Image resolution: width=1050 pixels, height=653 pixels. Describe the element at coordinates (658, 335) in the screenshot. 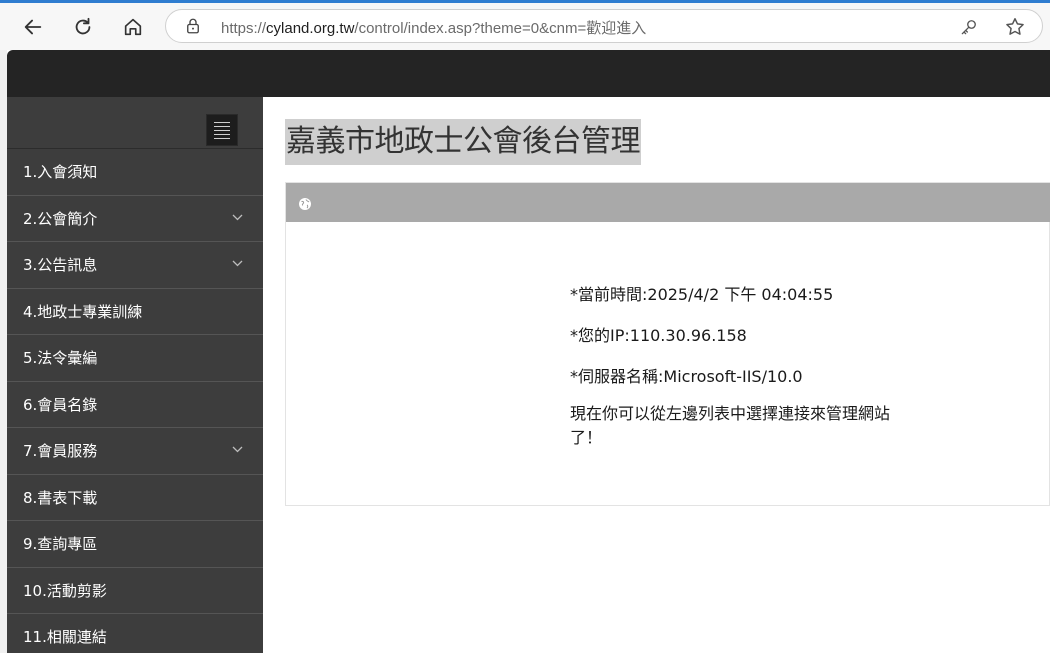

I see `ip-address-text: *您的IP:110.30.96.158` at that location.